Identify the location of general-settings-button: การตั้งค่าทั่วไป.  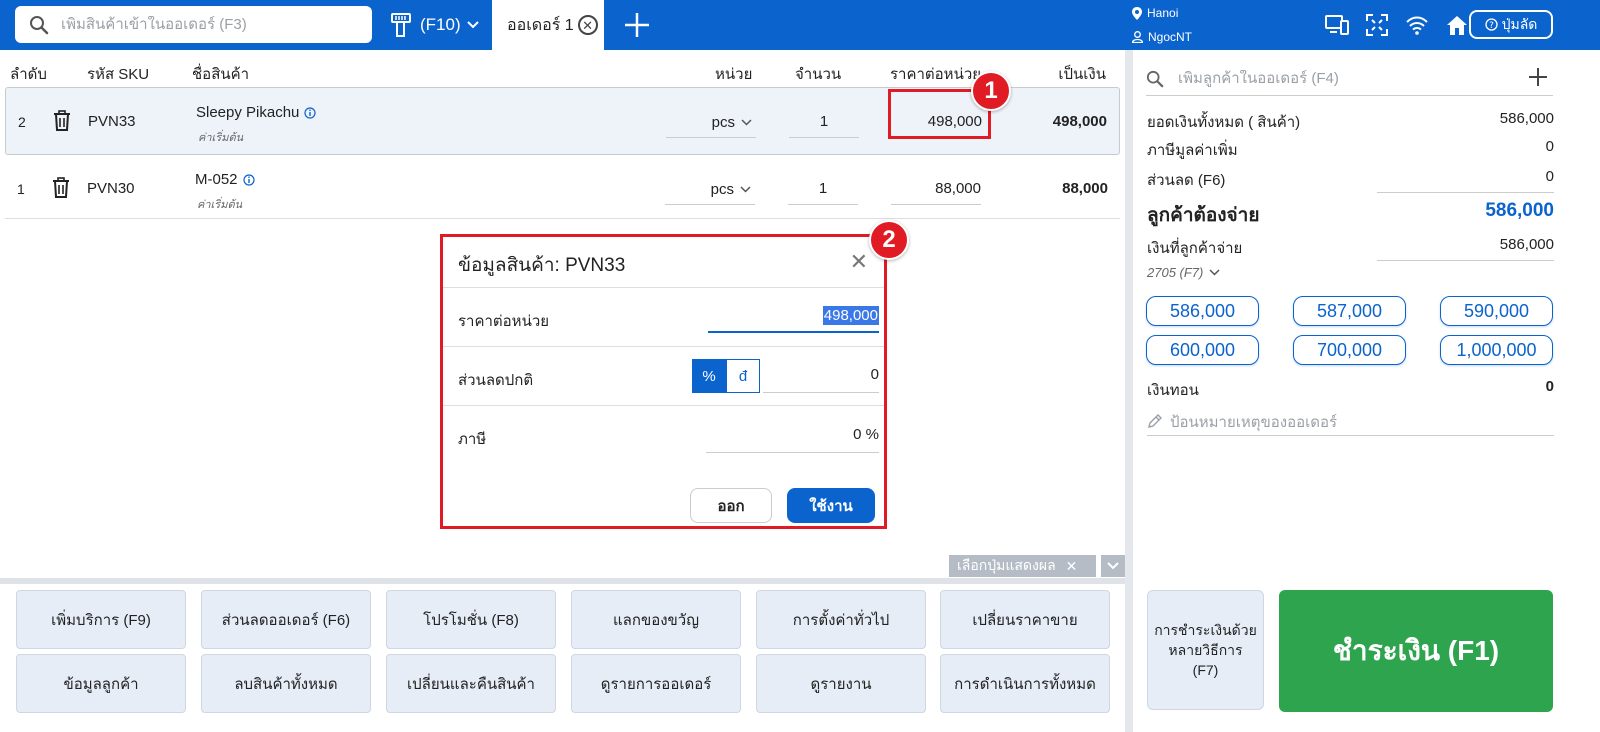
(841, 619).